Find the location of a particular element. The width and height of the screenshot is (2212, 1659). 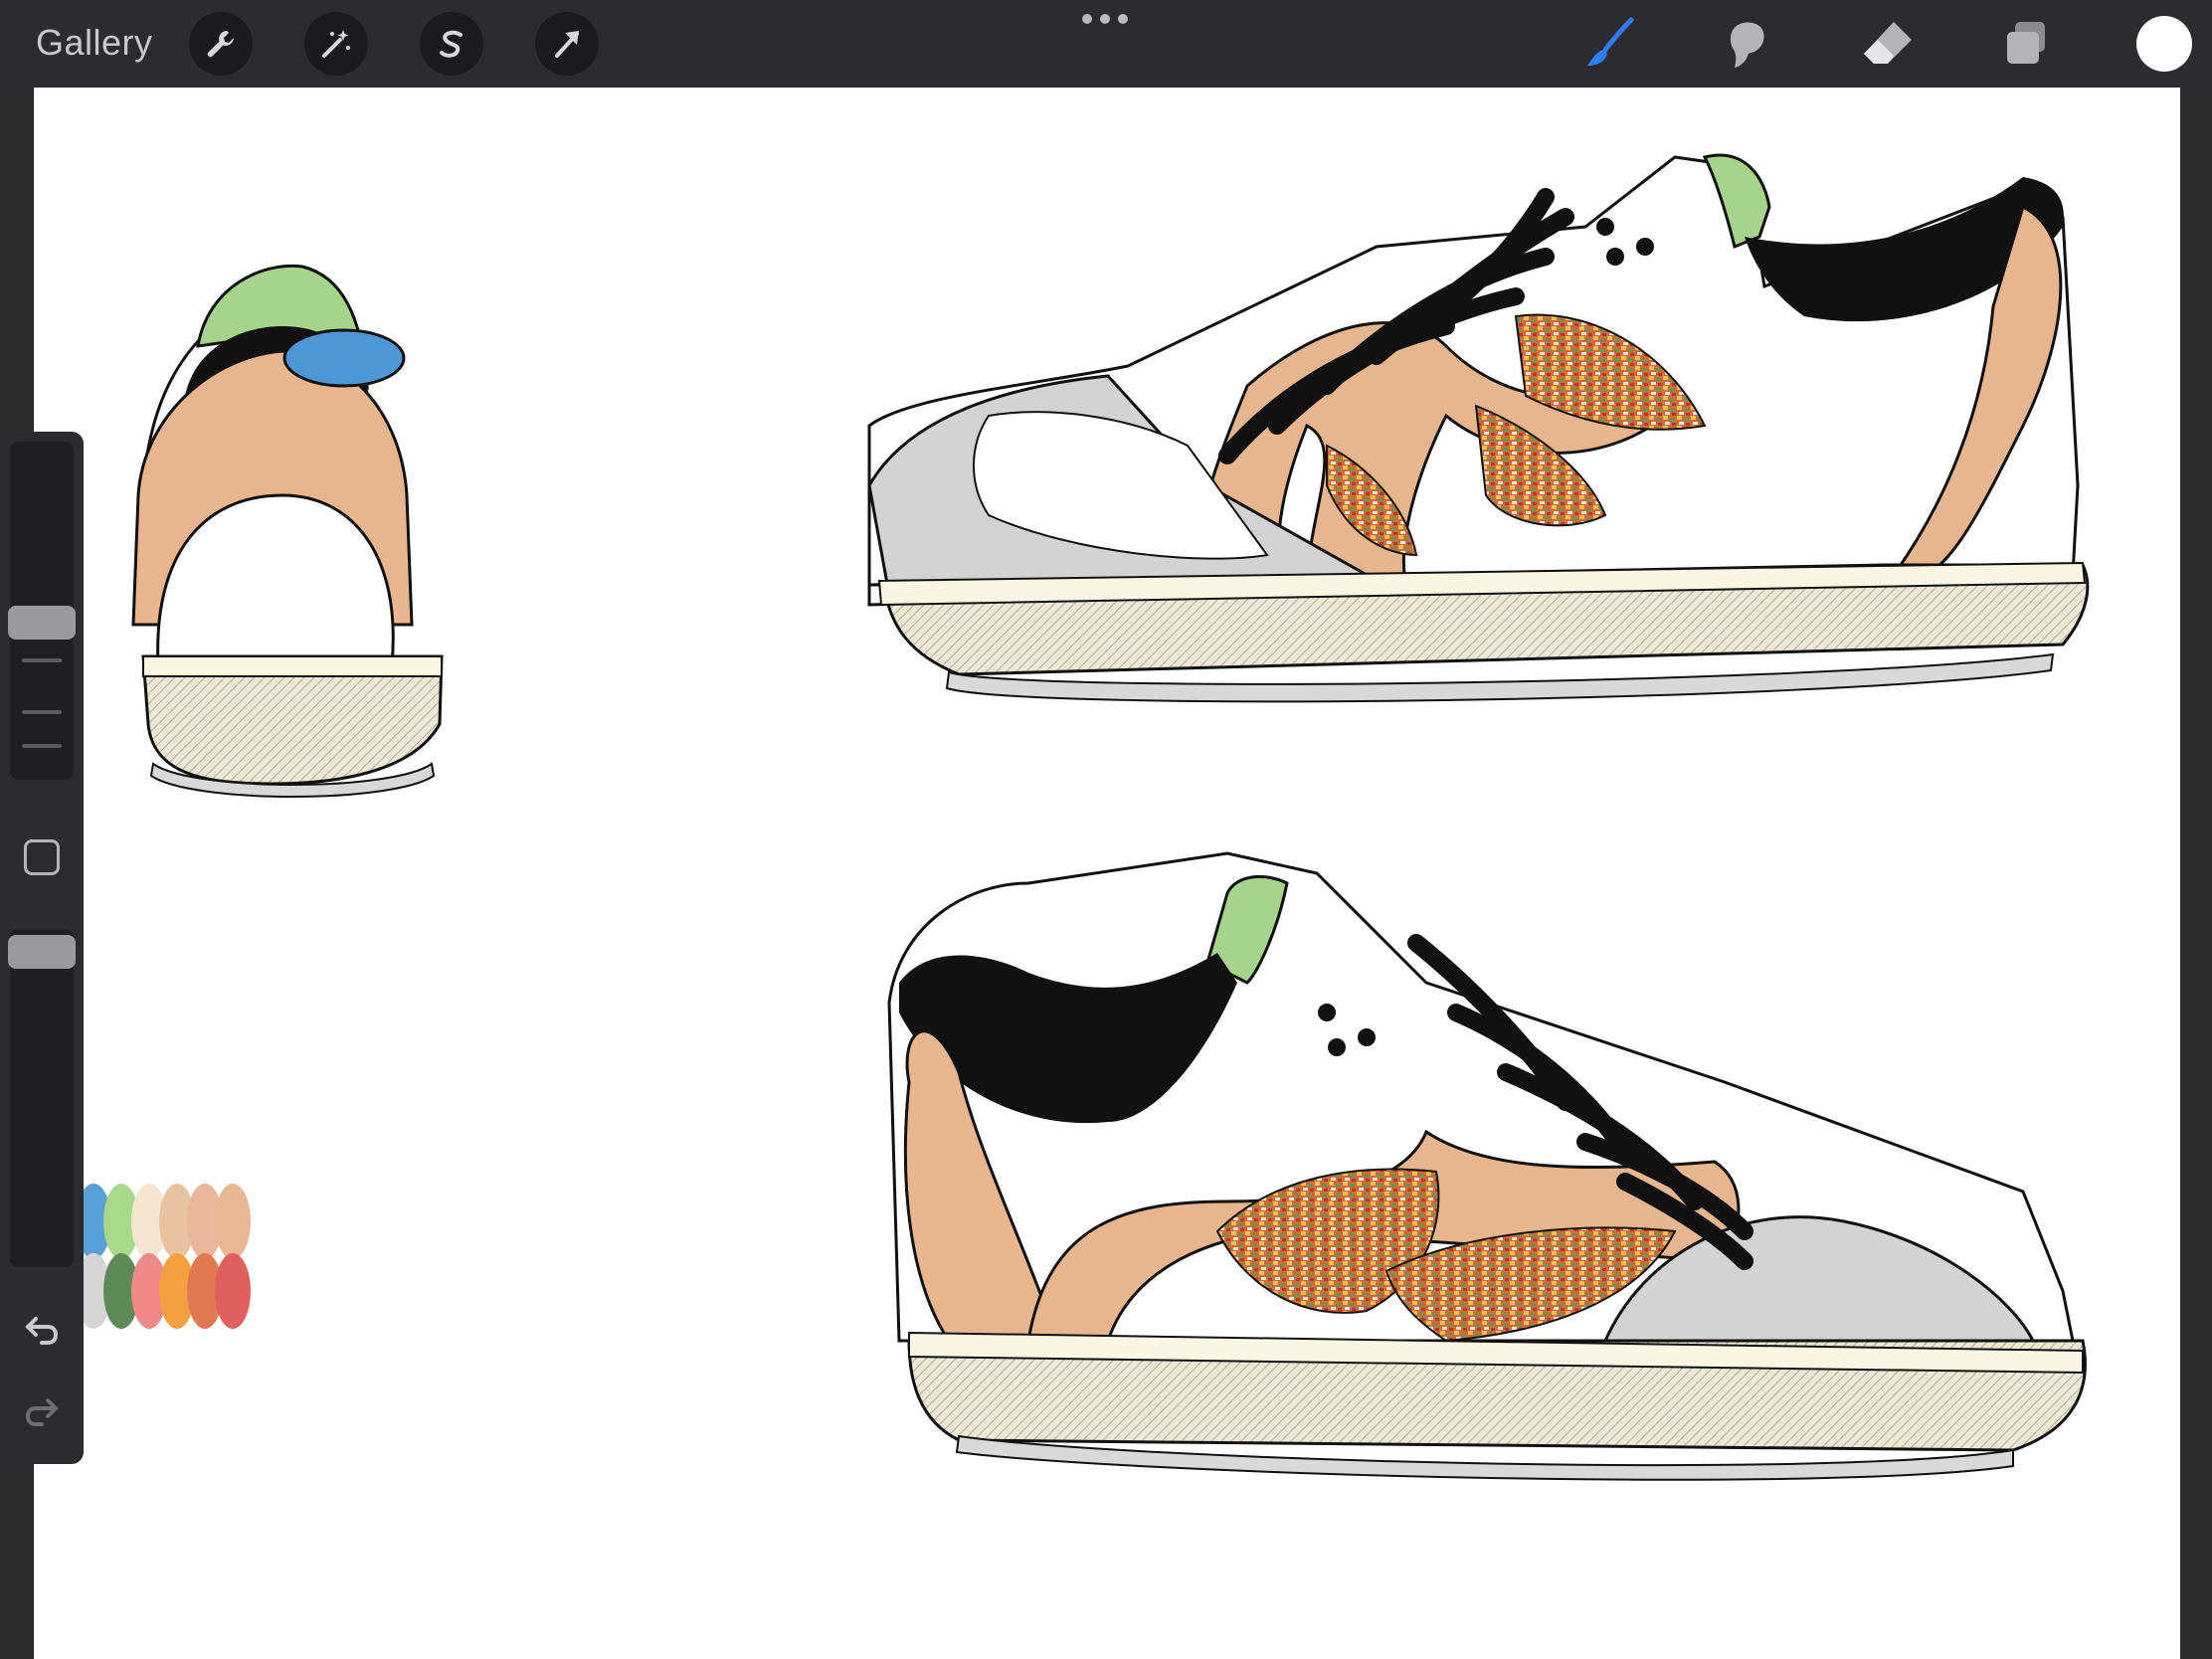

eraser-icon is located at coordinates (1888, 44).